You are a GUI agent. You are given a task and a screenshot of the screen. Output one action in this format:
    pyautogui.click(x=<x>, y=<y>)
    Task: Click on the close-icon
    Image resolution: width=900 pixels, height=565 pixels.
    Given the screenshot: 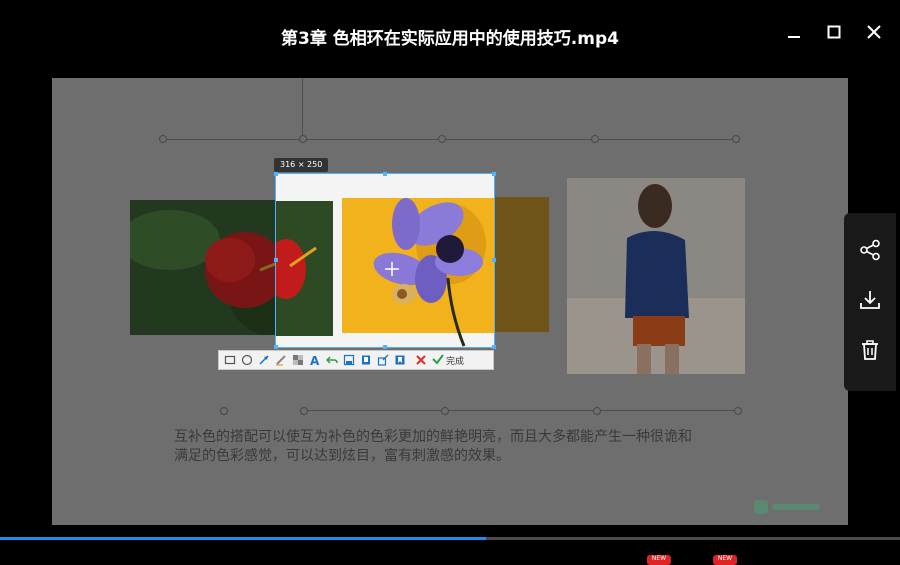 What is the action you would take?
    pyautogui.click(x=874, y=33)
    